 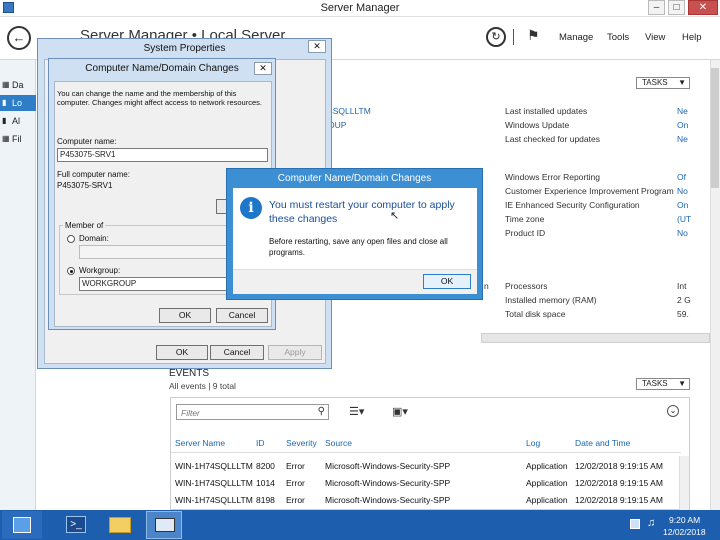 What do you see at coordinates (84, 225) in the screenshot?
I see `member-of-label: Member of` at bounding box center [84, 225].